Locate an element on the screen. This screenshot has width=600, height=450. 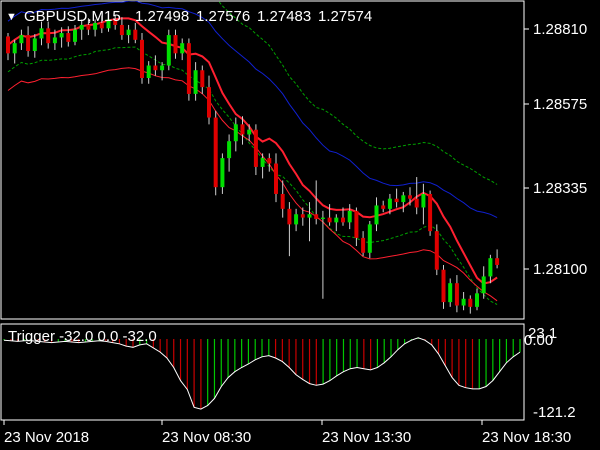
price-axis-label: 1.28335 is located at coordinates (560, 188).